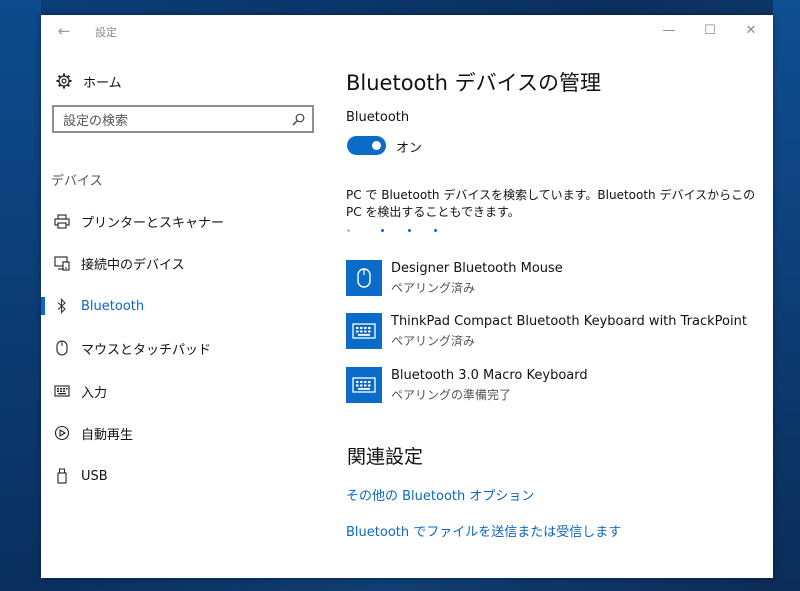  Describe the element at coordinates (440, 494) in the screenshot. I see `more-bluetooth-options-link: その他の Bluetooth オプション` at that location.